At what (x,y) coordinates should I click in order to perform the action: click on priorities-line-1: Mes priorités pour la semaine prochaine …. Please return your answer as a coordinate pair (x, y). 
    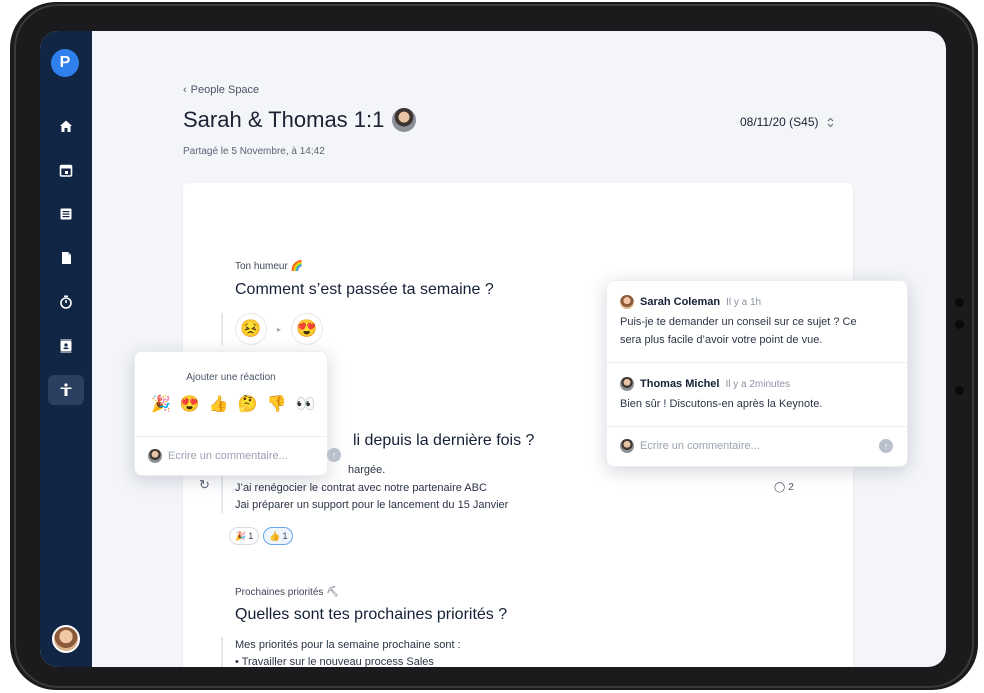
    Looking at the image, I should click on (348, 645).